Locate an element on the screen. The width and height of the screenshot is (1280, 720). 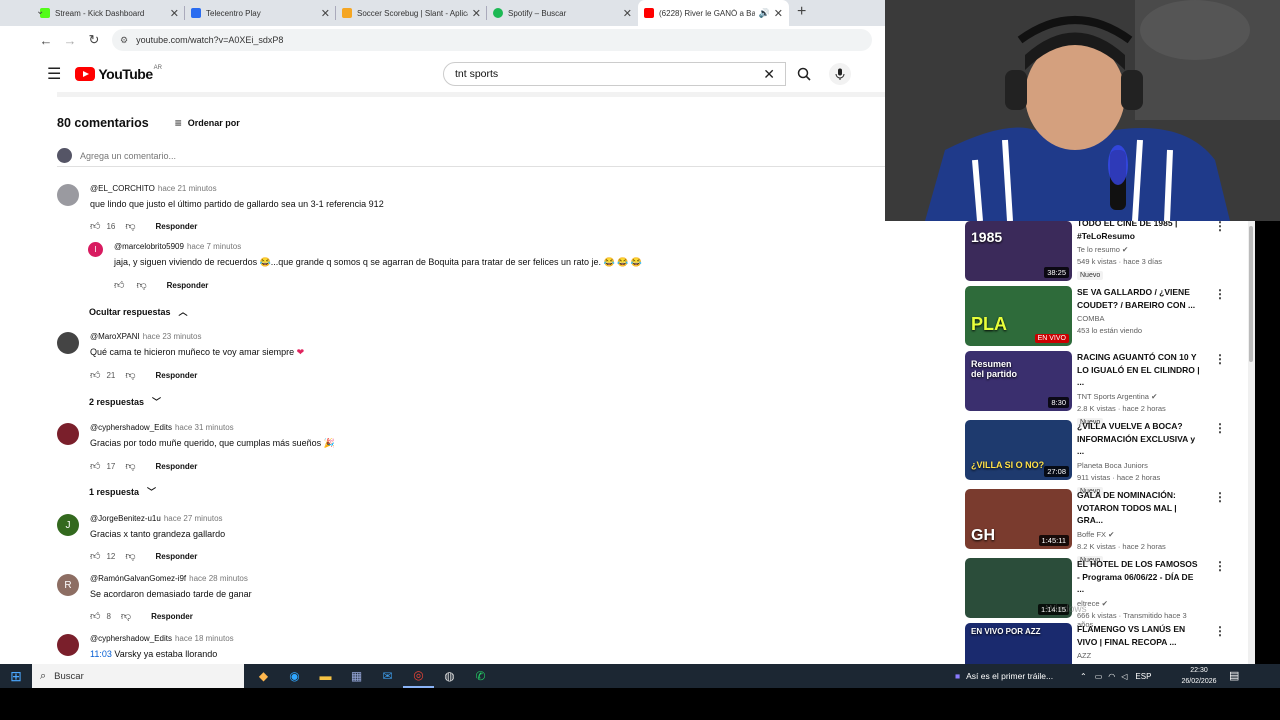
comment-author: @marcelobrito5909 is located at coordinates (149, 246).